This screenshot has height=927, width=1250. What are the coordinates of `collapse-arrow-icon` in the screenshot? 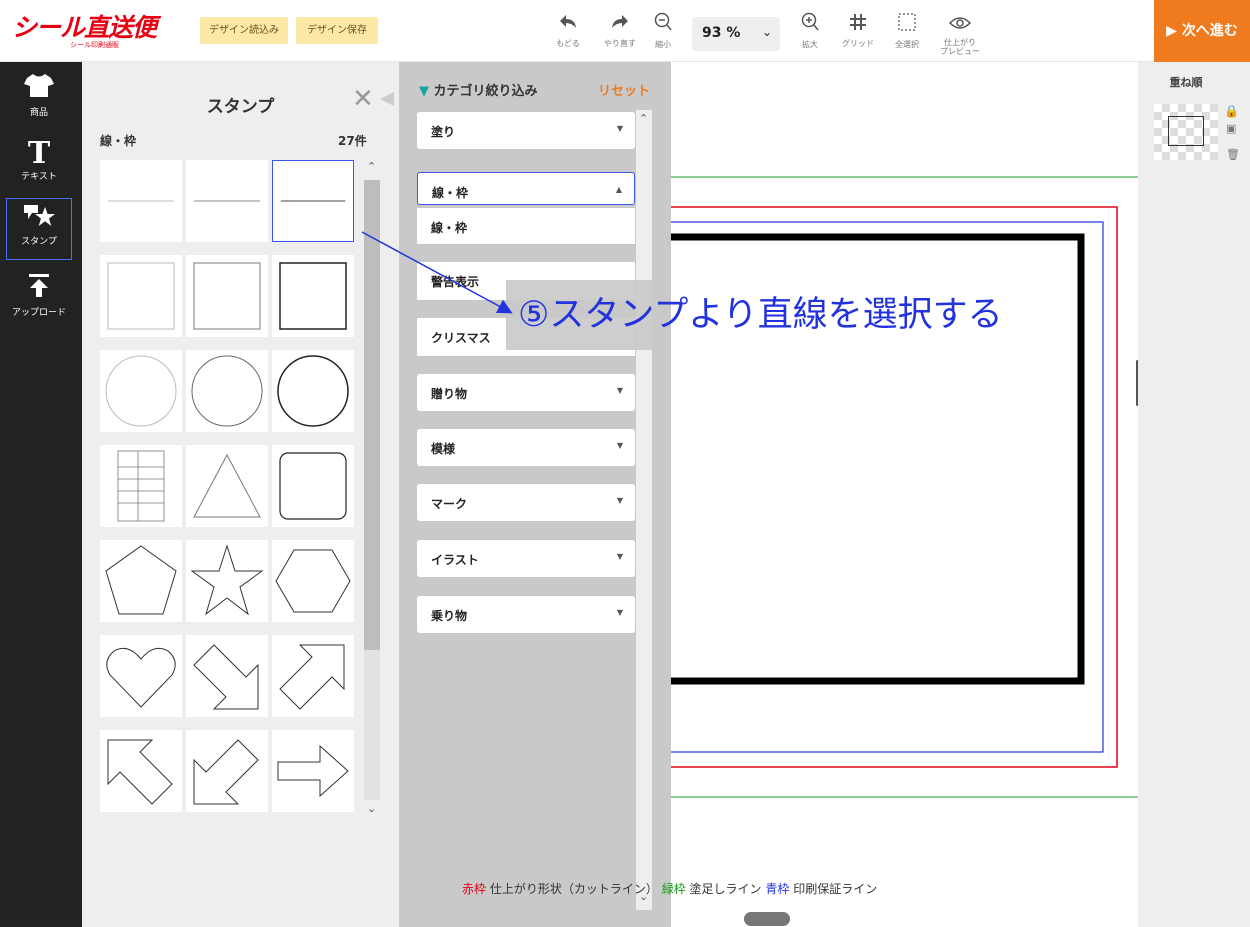 It's located at (387, 99).